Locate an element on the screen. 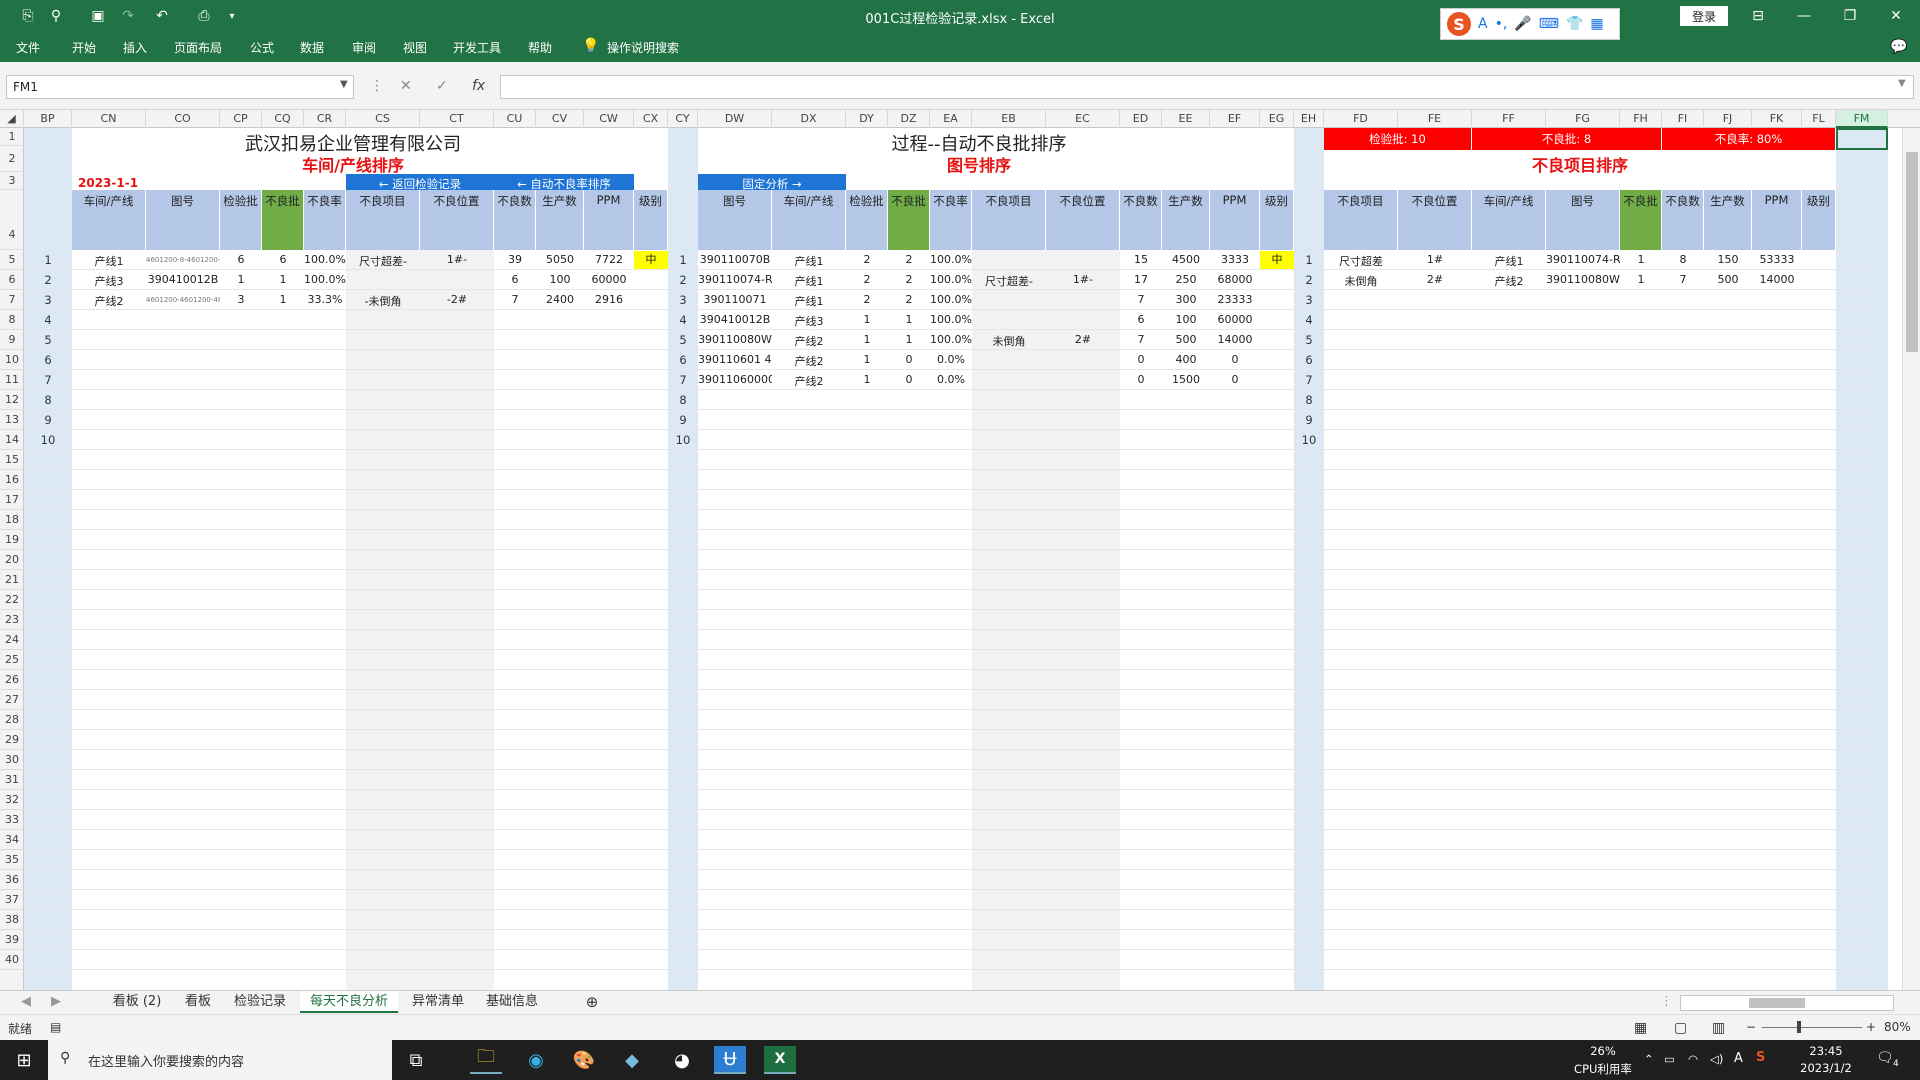  add-sheet-icon: ⊕ is located at coordinates (592, 1002).